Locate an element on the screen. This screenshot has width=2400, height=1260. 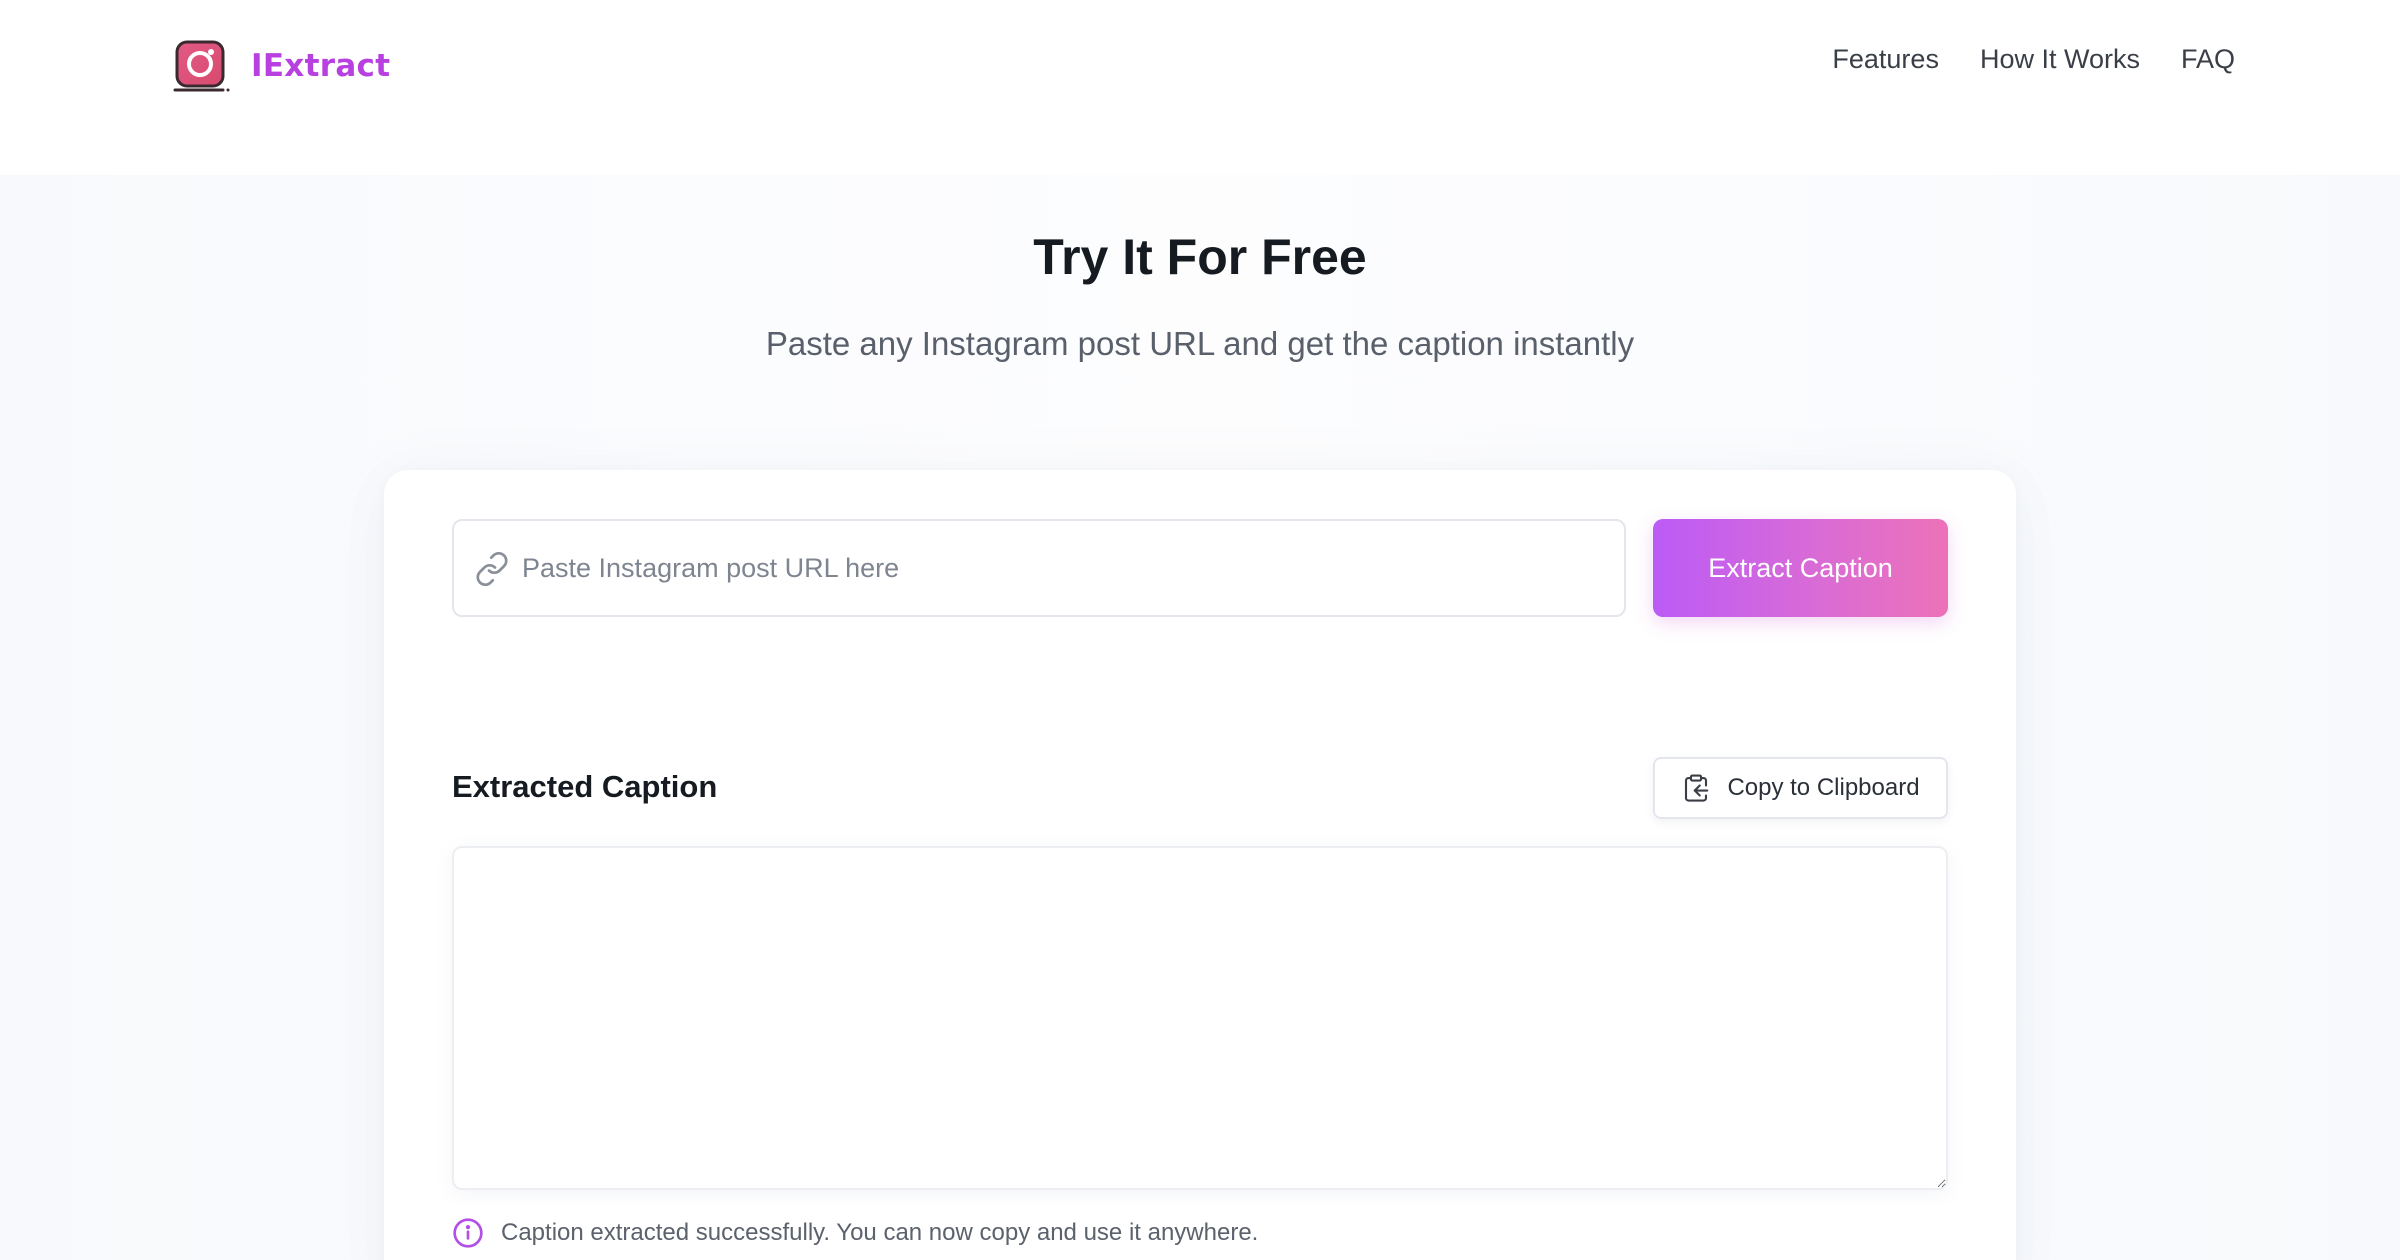
url-input-container is located at coordinates (1039, 568).